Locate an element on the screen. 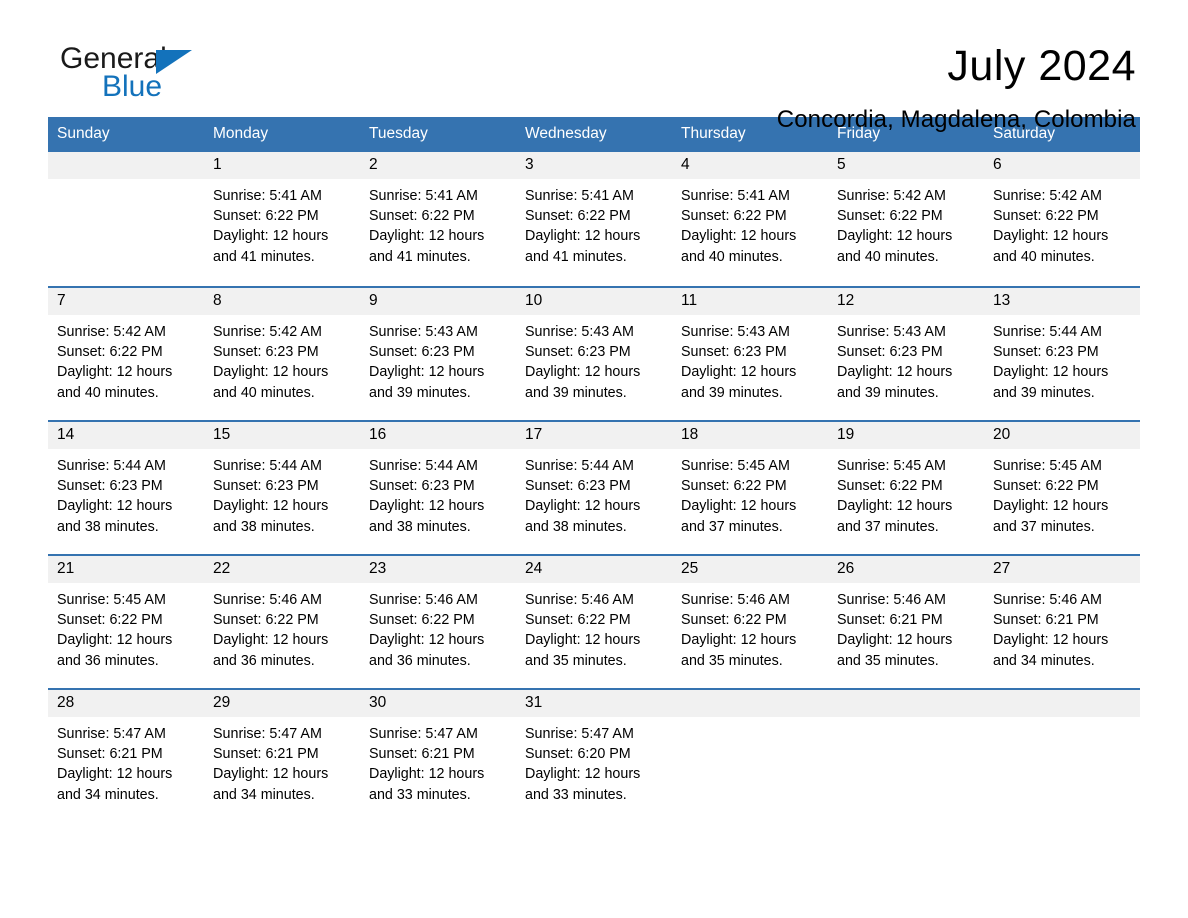 This screenshot has height=918, width=1188. day-number: 14 is located at coordinates (126, 435).